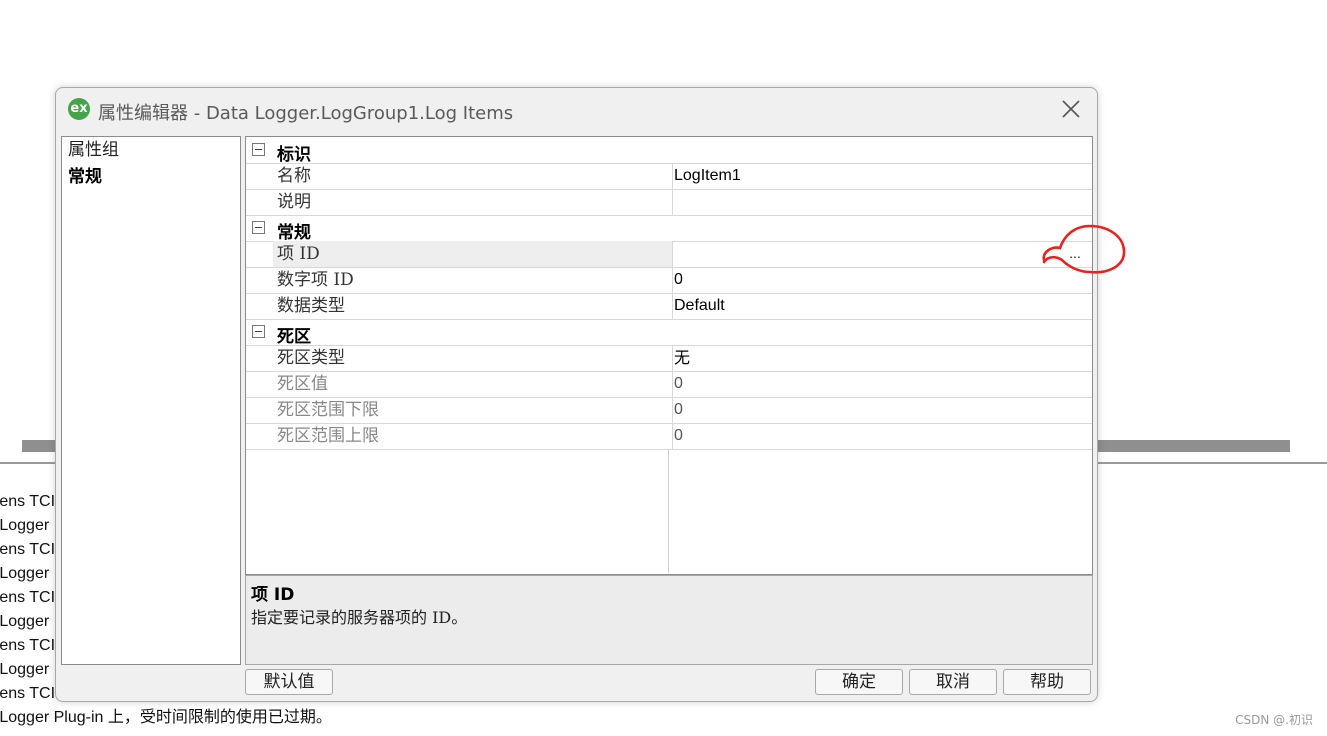 The width and height of the screenshot is (1327, 736). Describe the element at coordinates (473, 410) in the screenshot. I see `property-name: 死区范围下限` at that location.